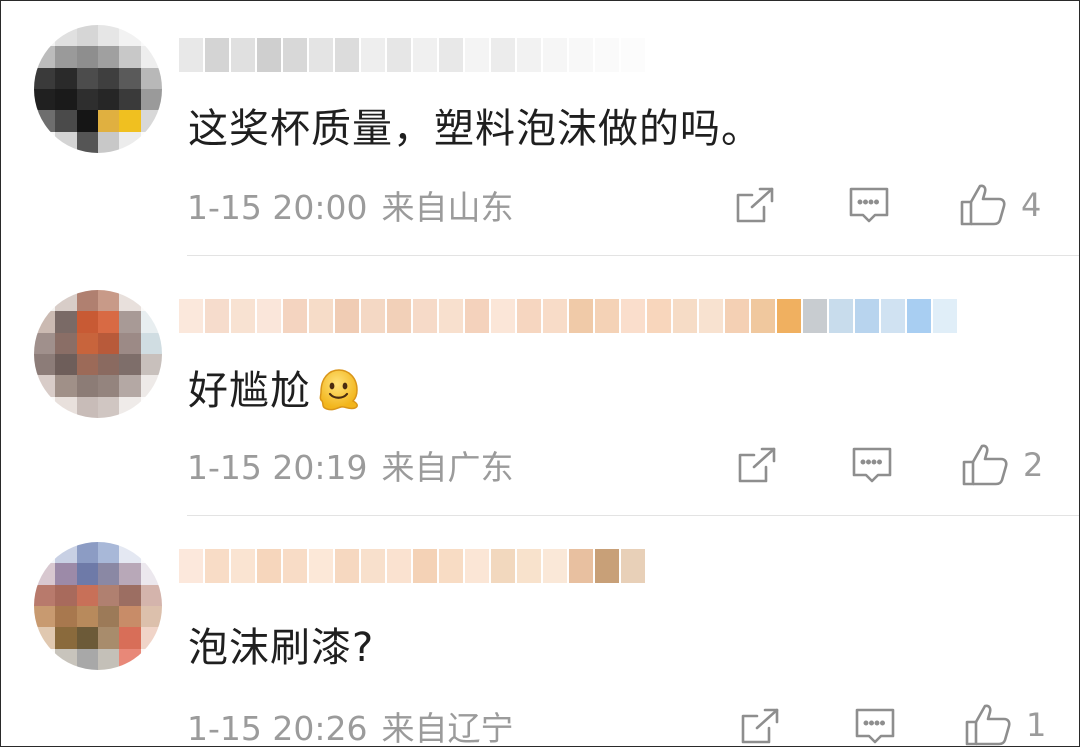 The image size is (1080, 747). I want to click on thumbs-up-icon, so click(988, 725).